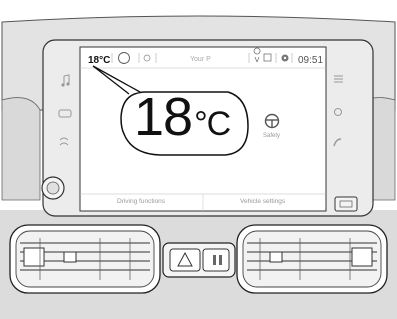 The height and width of the screenshot is (319, 397). Describe the element at coordinates (21, 149) in the screenshot. I see `dashboard-left-trim` at that location.